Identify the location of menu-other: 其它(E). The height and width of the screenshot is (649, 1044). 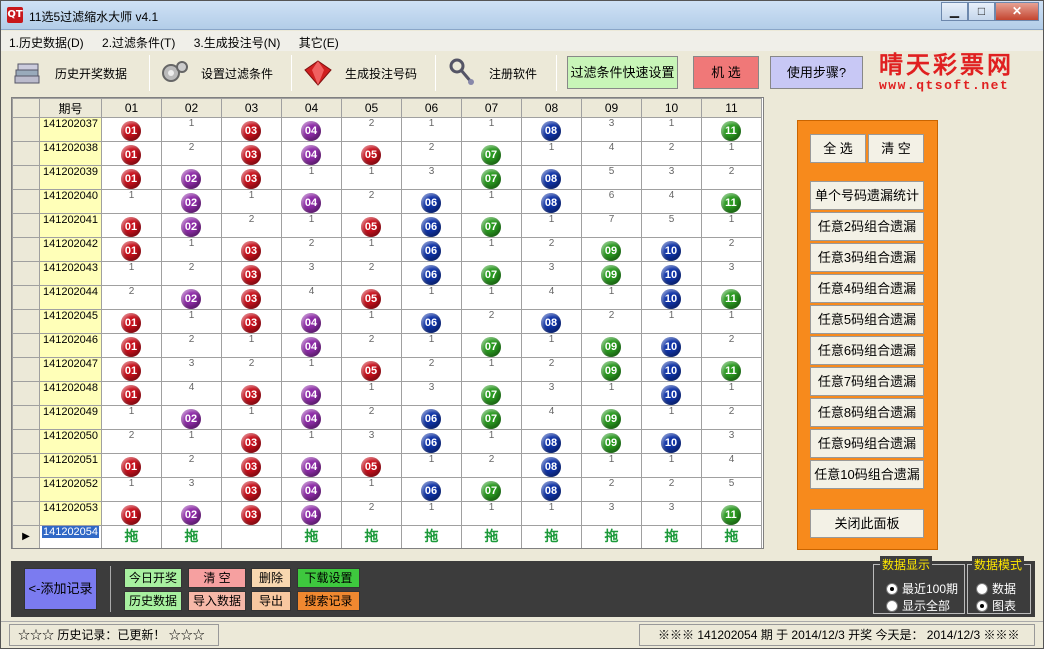
(318, 41).